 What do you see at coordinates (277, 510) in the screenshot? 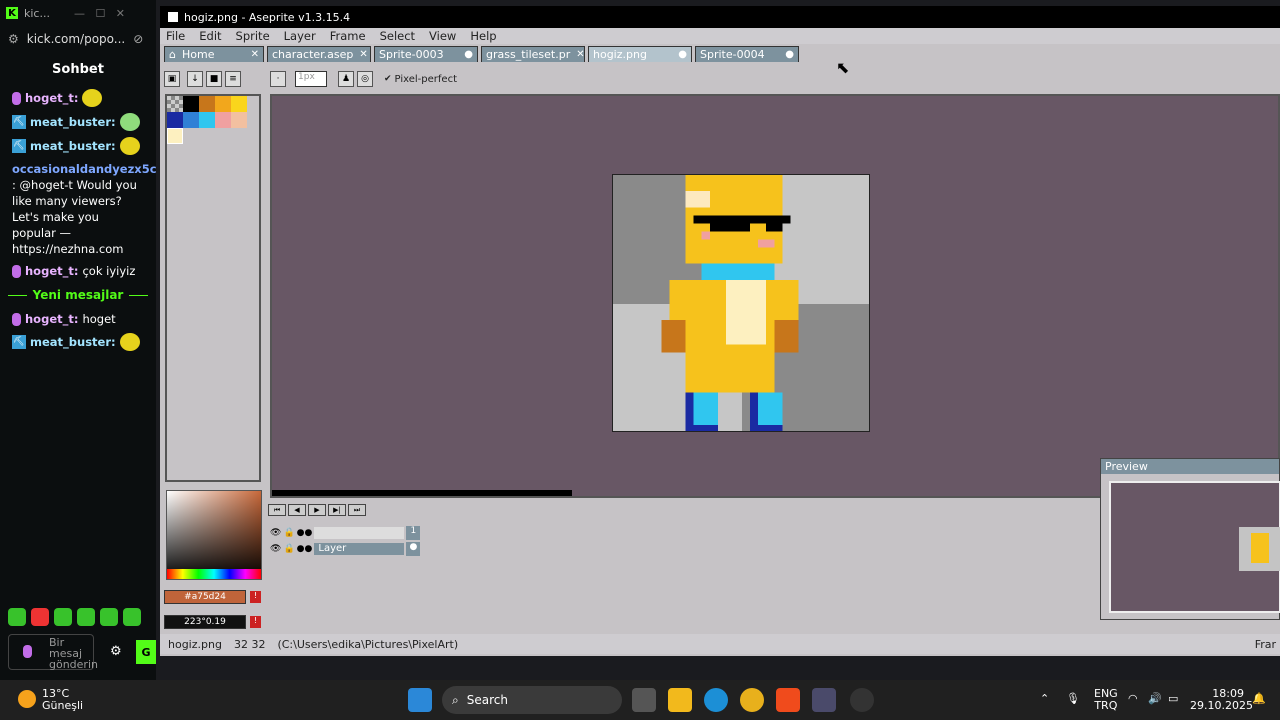
I see `first-frame-icon: ⏮` at bounding box center [277, 510].